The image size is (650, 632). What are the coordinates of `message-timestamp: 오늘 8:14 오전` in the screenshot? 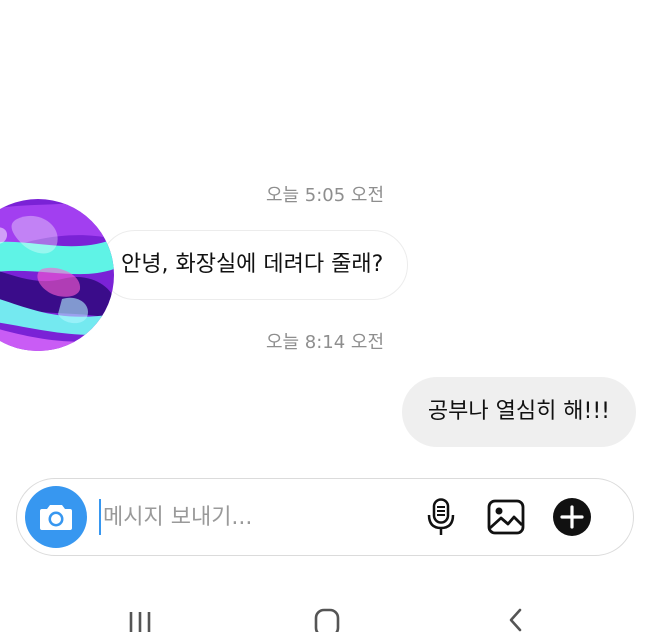 It's located at (325, 342).